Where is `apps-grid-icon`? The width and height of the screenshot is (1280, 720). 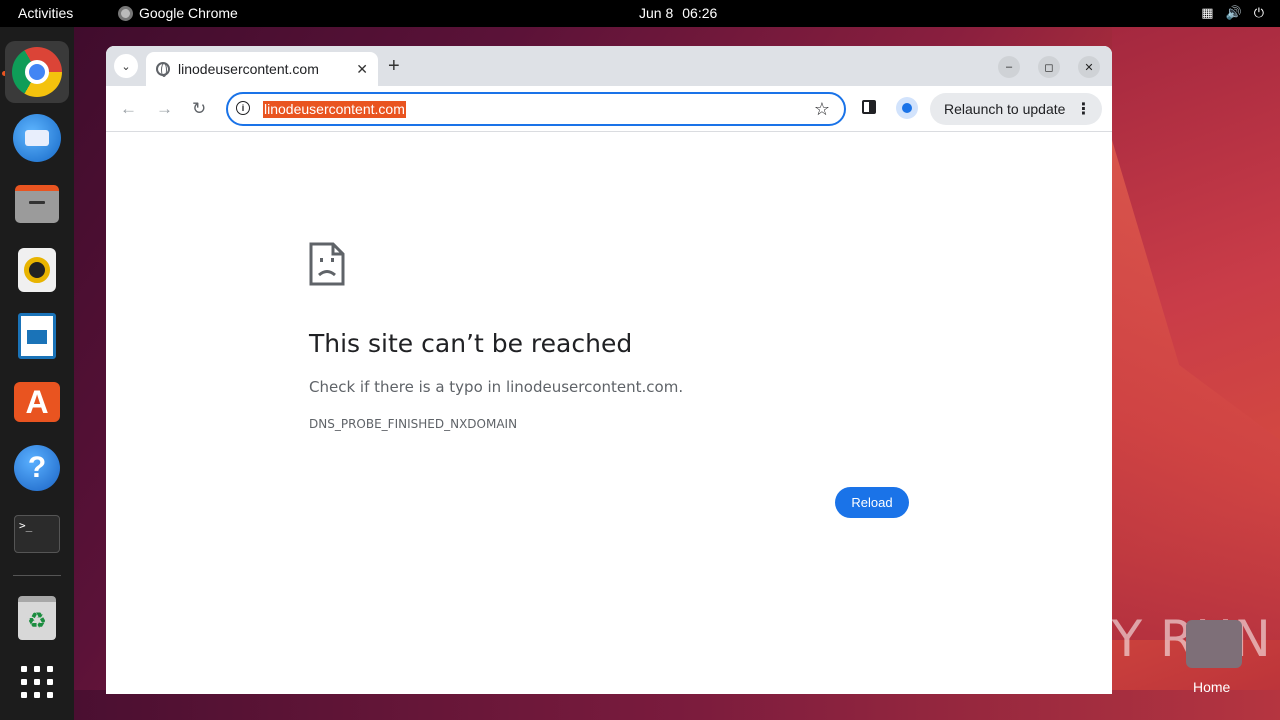 apps-grid-icon is located at coordinates (37, 682).